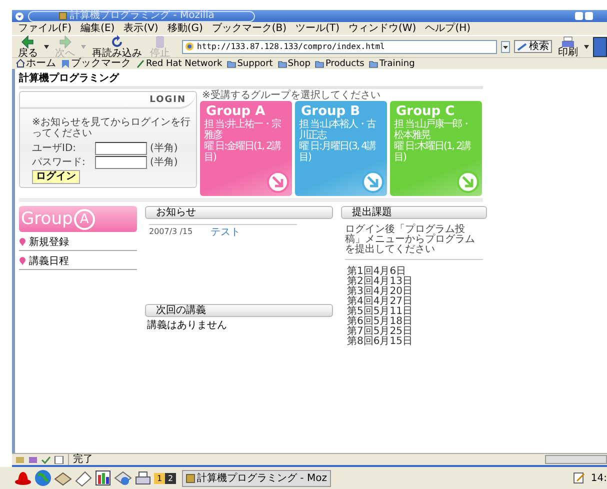 This screenshot has height=489, width=607. Describe the element at coordinates (414, 242) in the screenshot. I see `assignment-note: ログイン後「プログラム投稿」メニューからプログラムを提出してください` at that location.